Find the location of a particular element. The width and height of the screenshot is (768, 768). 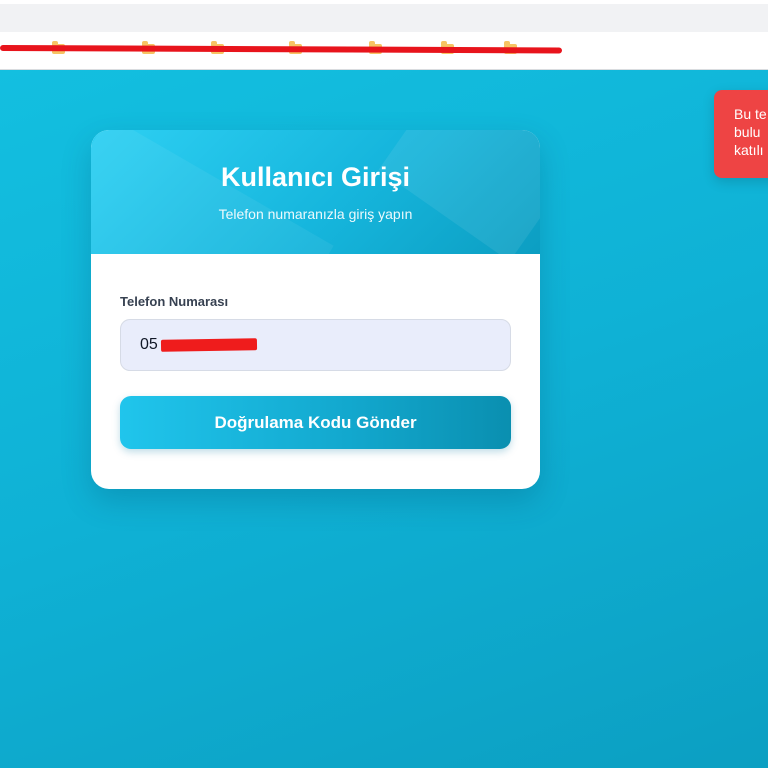

phone-label: Telefon Numarası is located at coordinates (174, 301).